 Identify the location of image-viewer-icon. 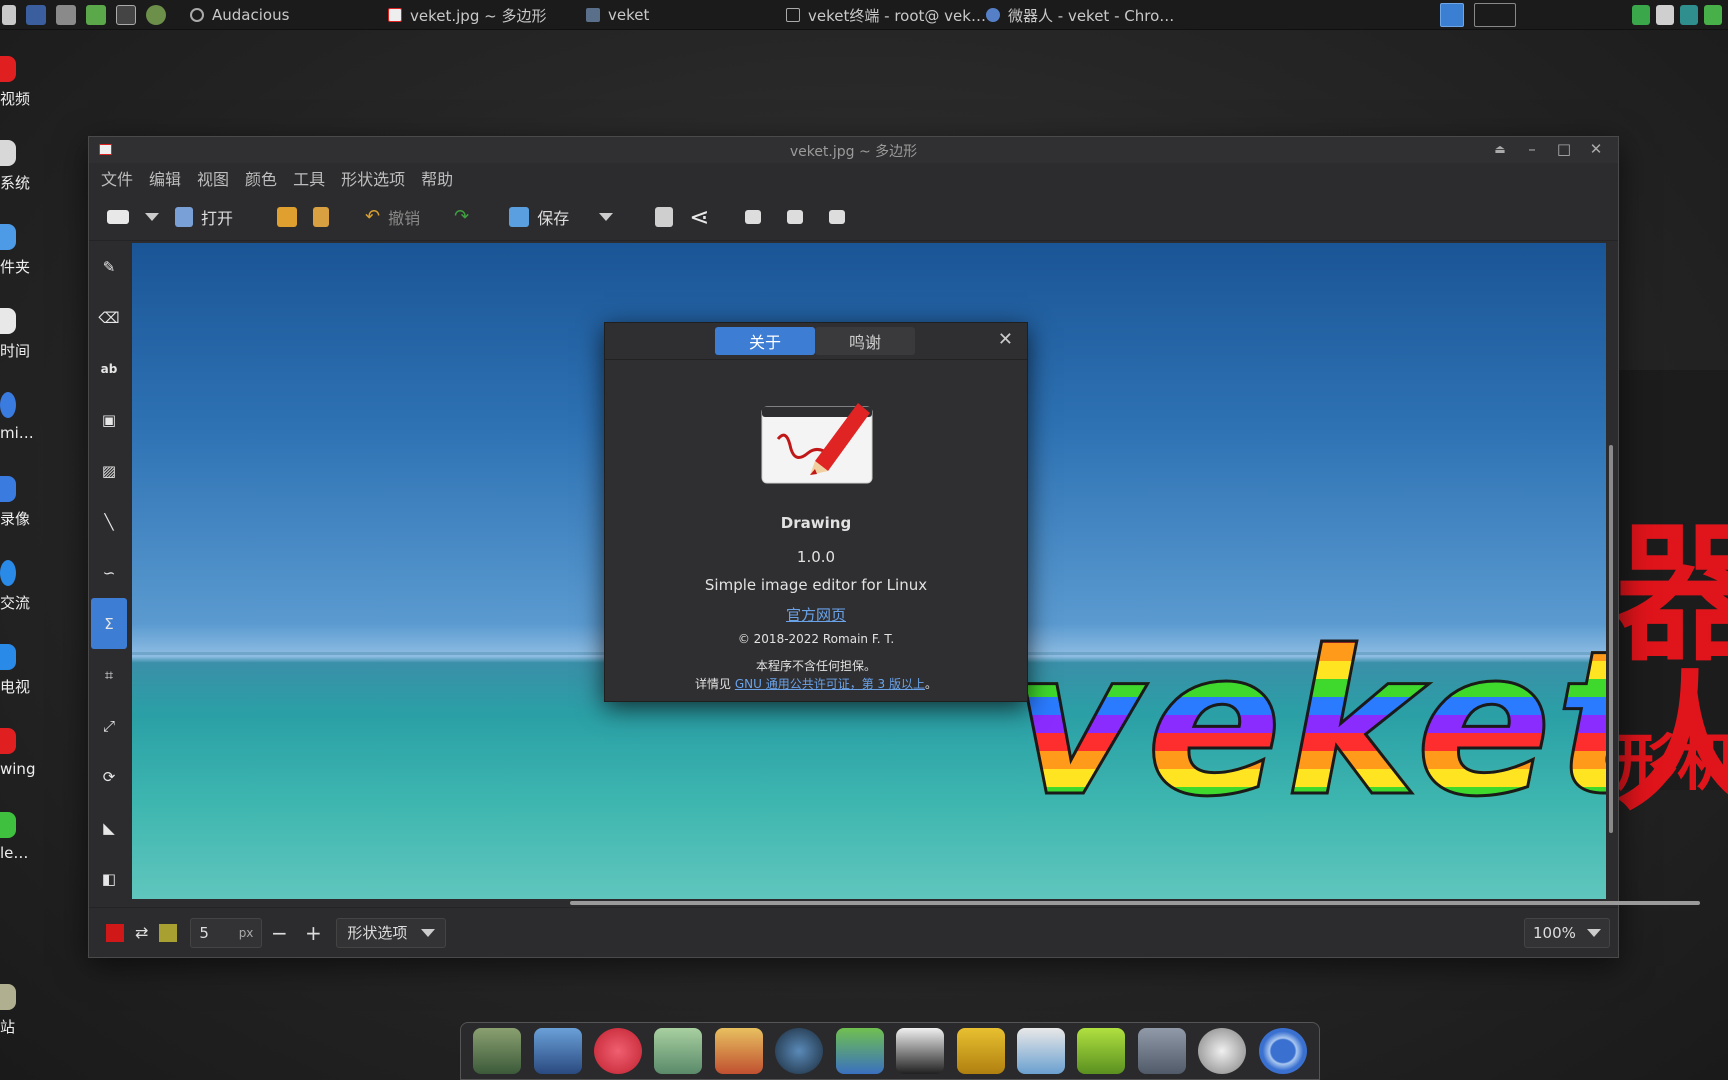
(497, 1051).